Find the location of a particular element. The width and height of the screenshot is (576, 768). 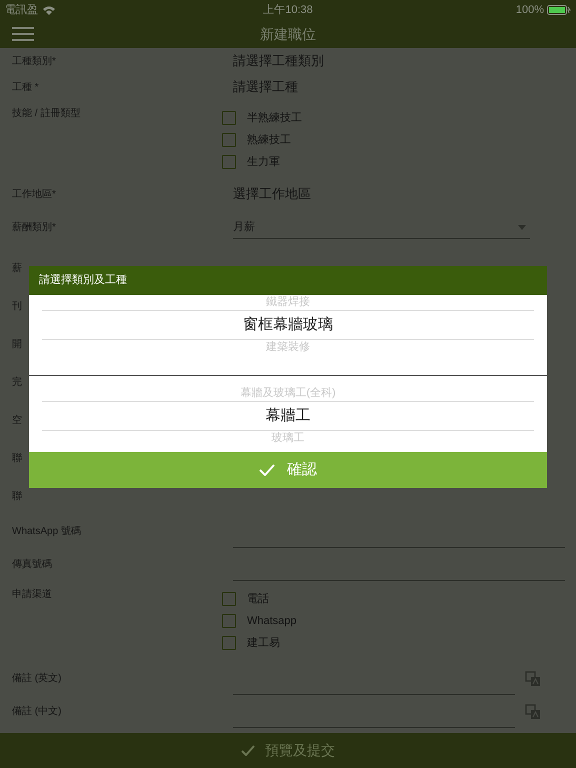

menu-icon is located at coordinates (23, 34).